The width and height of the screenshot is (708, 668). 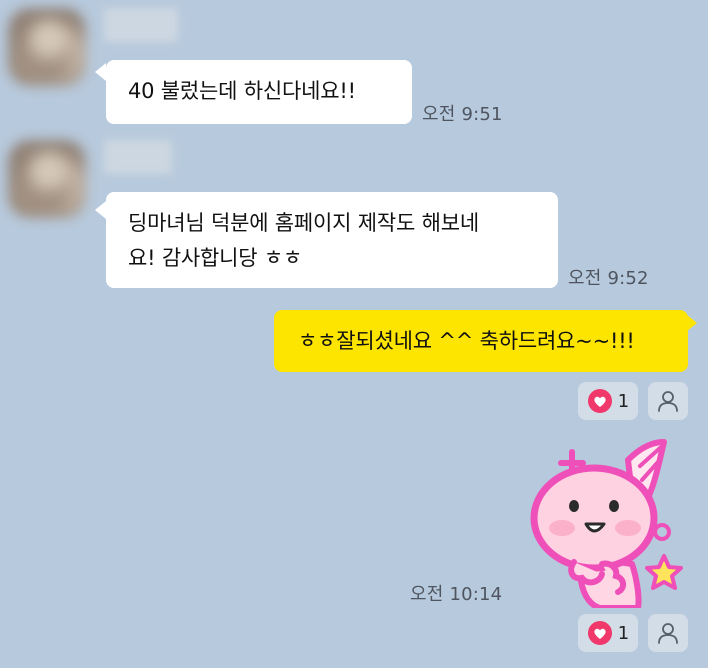 What do you see at coordinates (215, 258) in the screenshot?
I see `message-text-line: 요! 감사합니당 ㅎㅎ` at bounding box center [215, 258].